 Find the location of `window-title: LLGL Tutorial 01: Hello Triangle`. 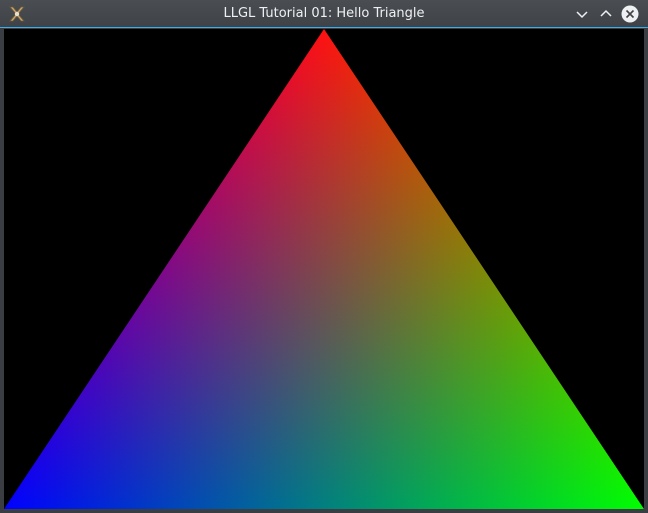

window-title: LLGL Tutorial 01: Hello Triangle is located at coordinates (324, 13).